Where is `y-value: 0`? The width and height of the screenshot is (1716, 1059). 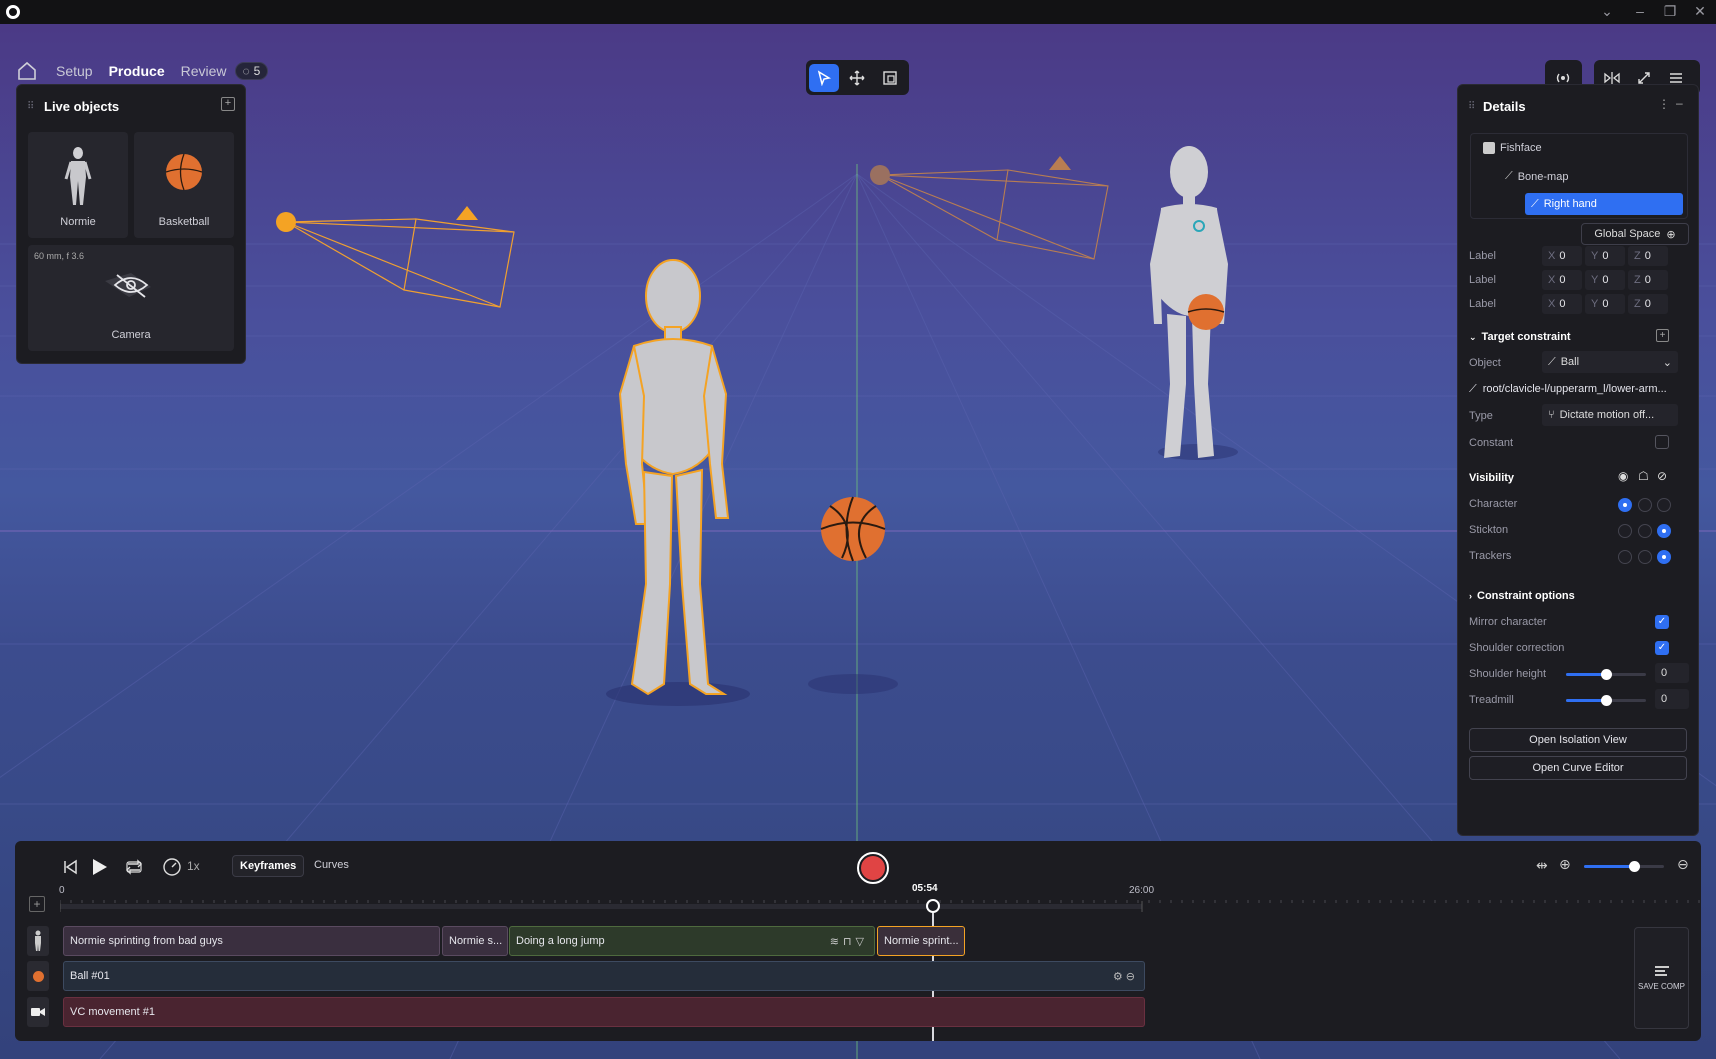
y-value: 0 is located at coordinates (1605, 280).